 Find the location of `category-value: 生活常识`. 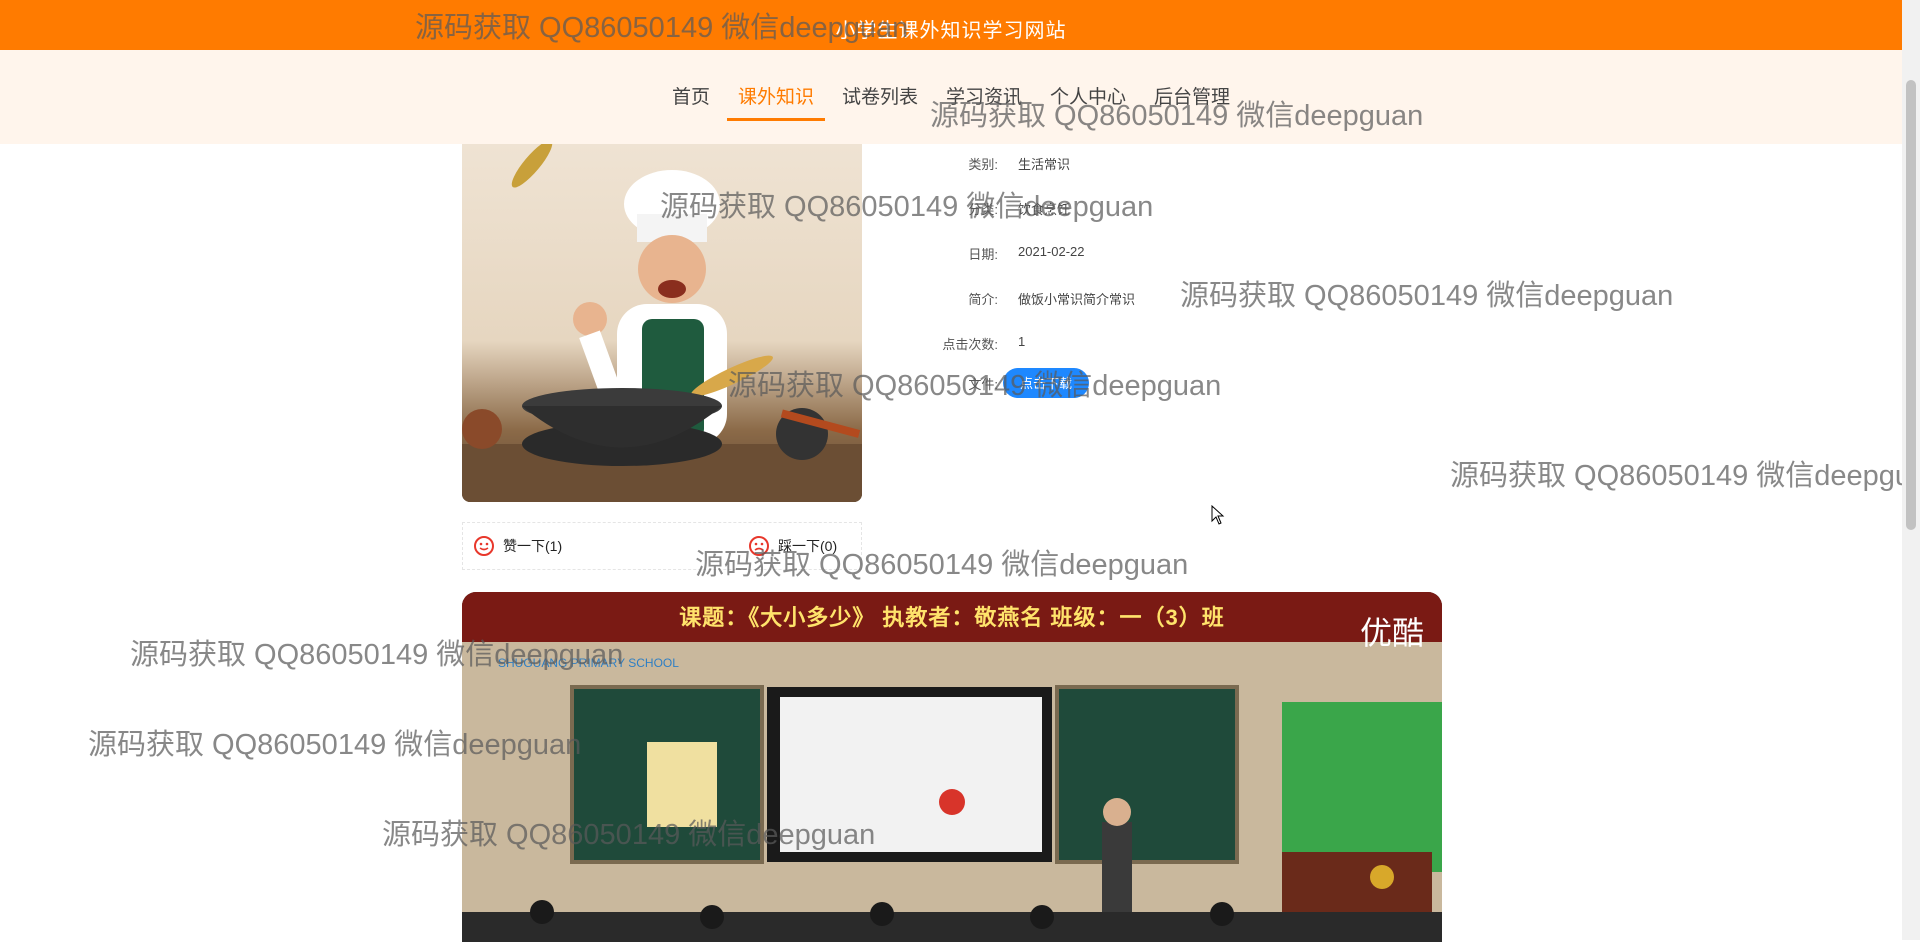

category-value: 生活常识 is located at coordinates (1044, 164).